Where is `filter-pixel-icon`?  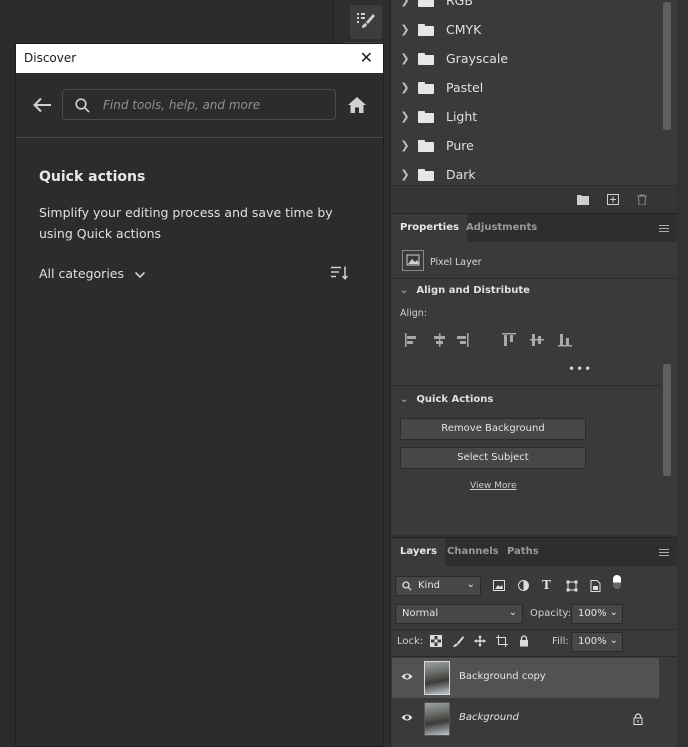
filter-pixel-icon is located at coordinates (499, 585).